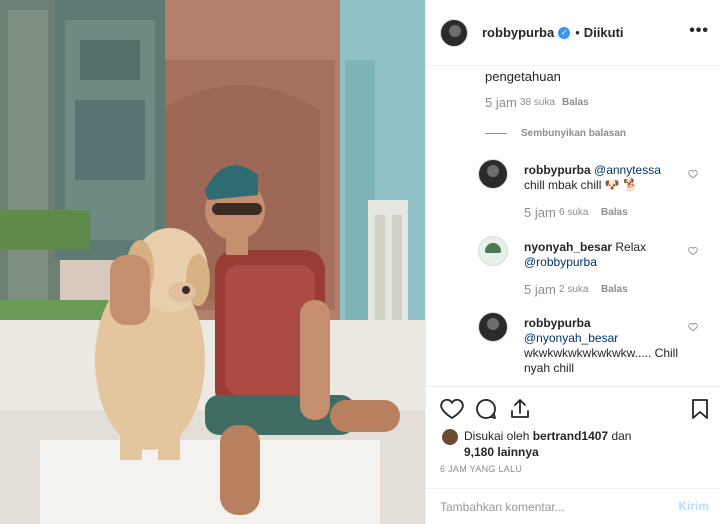 The width and height of the screenshot is (720, 524). What do you see at coordinates (621, 436) in the screenshot?
I see `likes-connector: dan` at bounding box center [621, 436].